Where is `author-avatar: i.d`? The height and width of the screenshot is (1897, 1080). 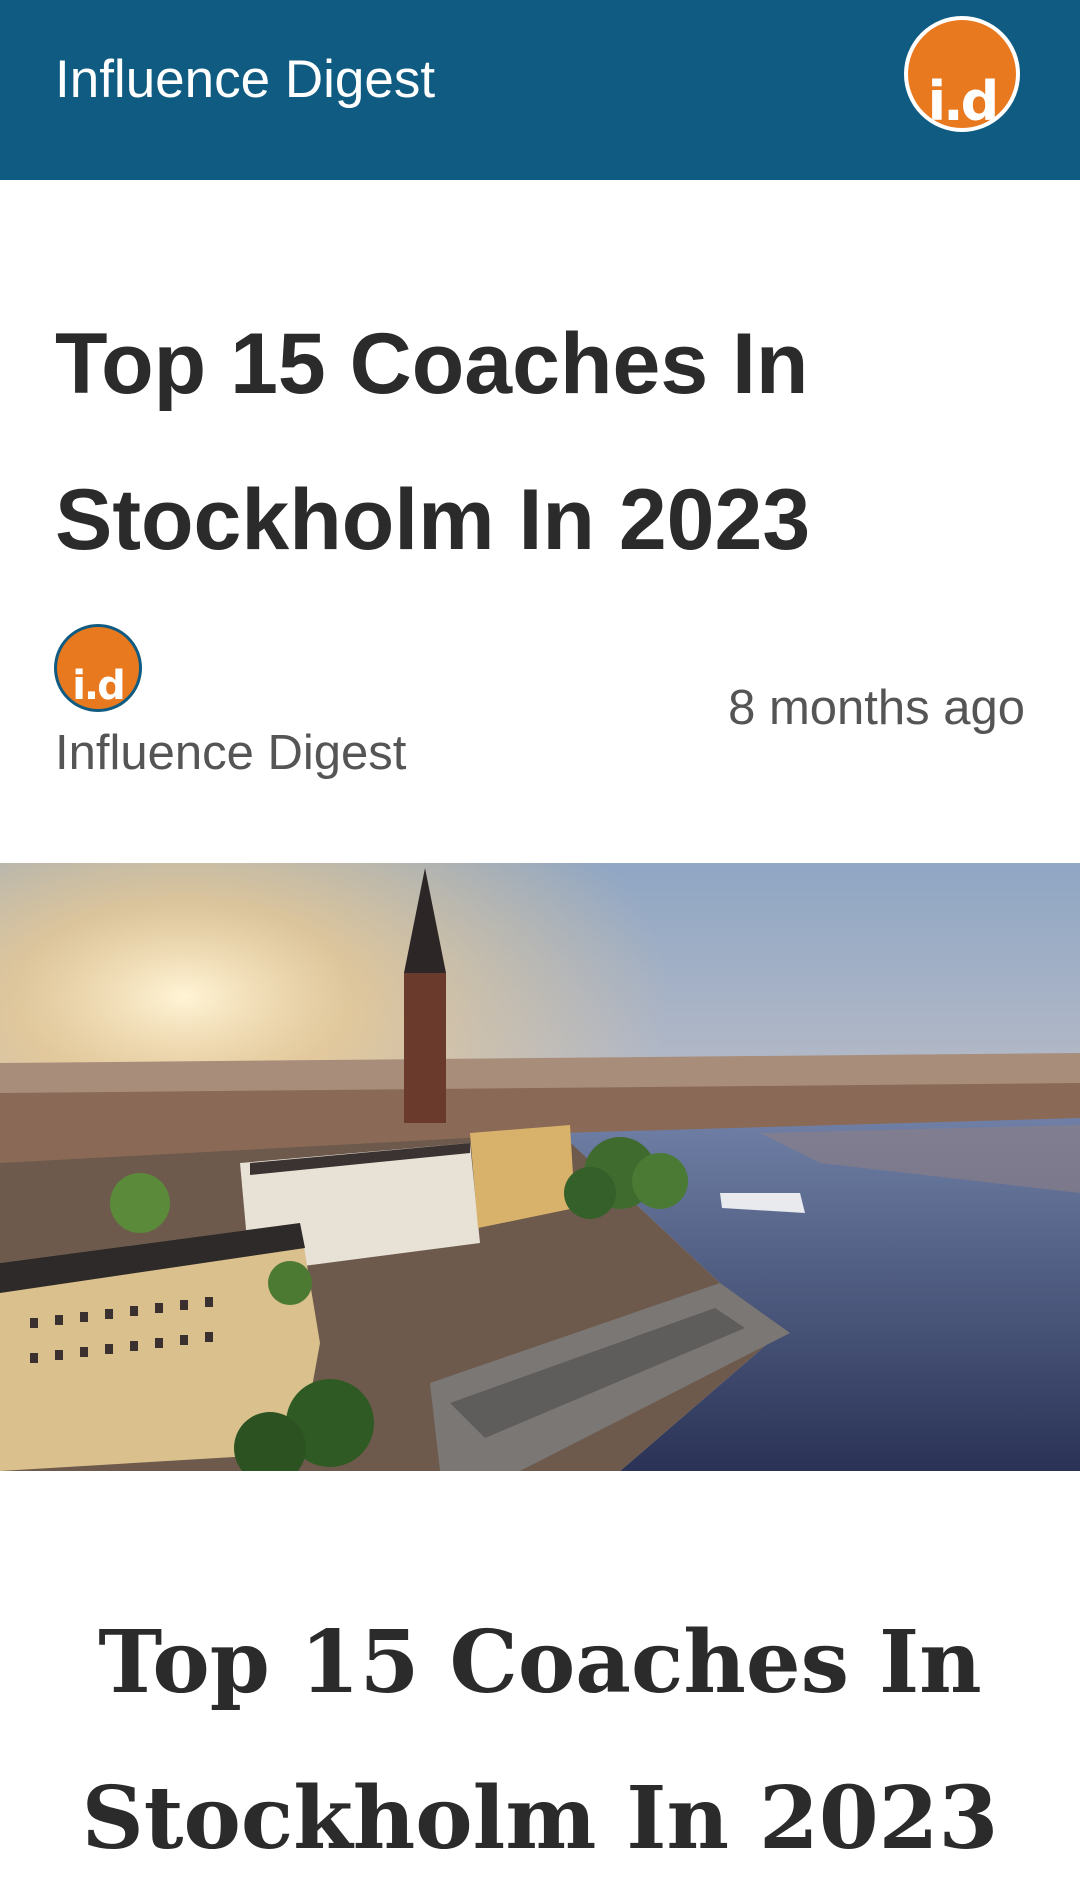
author-avatar: i.d is located at coordinates (98, 668).